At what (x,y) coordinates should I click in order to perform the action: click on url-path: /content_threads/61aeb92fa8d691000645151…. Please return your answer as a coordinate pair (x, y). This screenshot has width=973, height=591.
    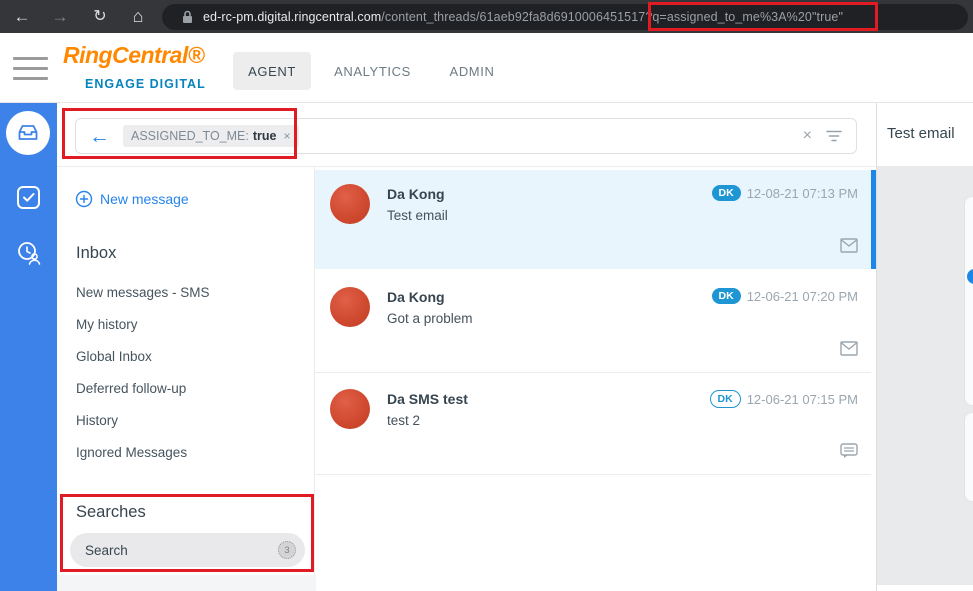
    Looking at the image, I should click on (513, 17).